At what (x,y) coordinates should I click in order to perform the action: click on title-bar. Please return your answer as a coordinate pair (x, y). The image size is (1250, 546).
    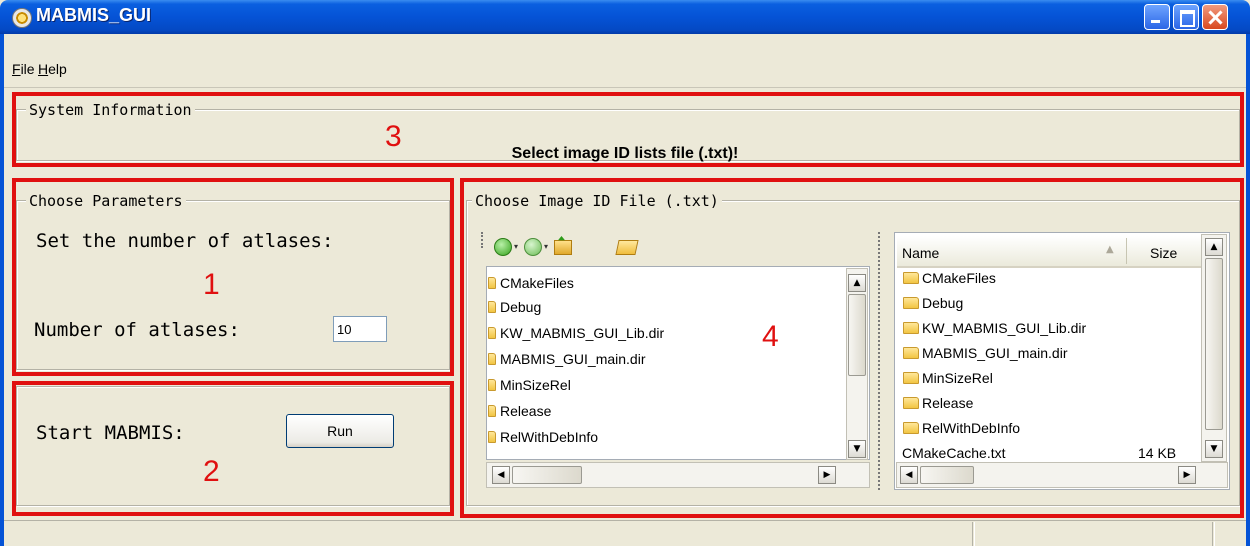
    Looking at the image, I should click on (625, 17).